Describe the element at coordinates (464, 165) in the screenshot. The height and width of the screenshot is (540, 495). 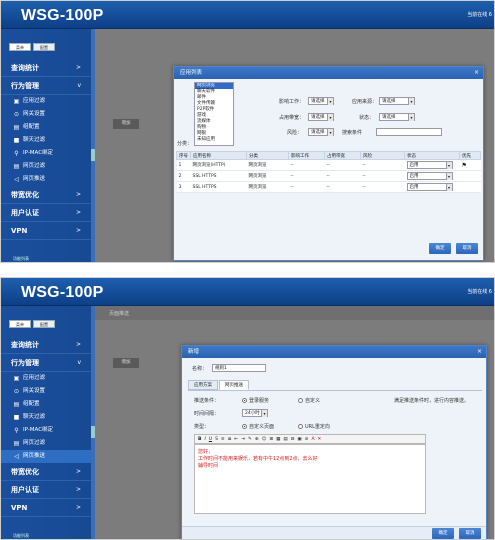
I see `priority-icon: ⚑` at that location.